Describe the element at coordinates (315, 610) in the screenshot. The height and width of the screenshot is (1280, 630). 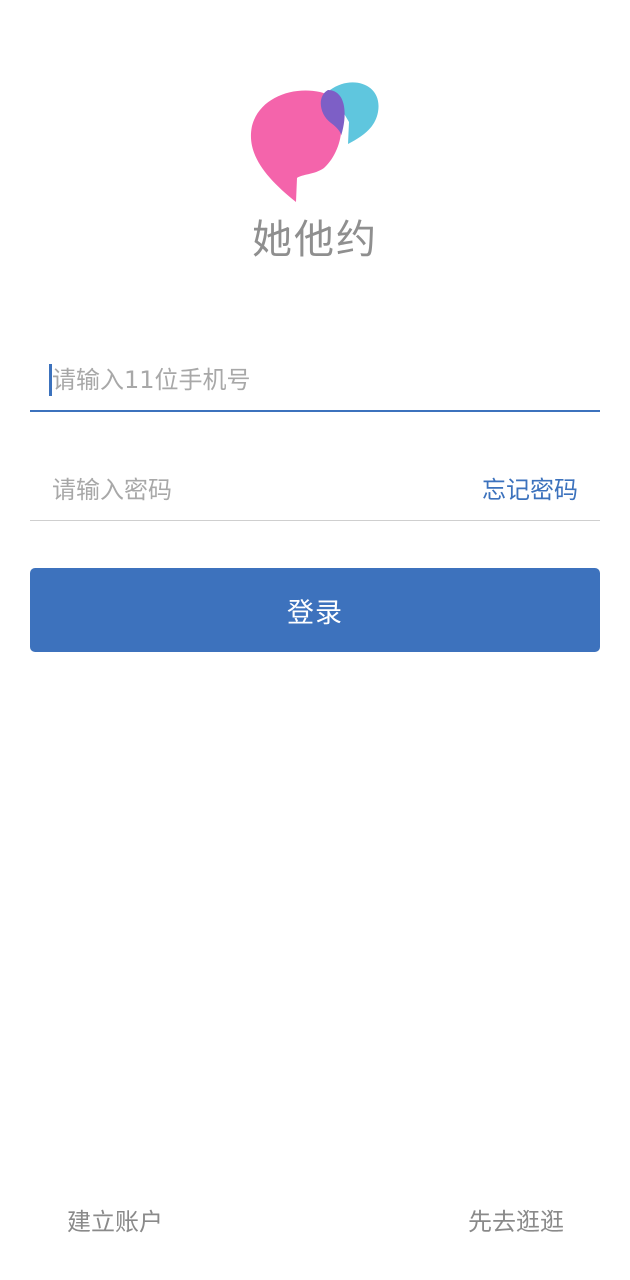
I see `login-button: 登录` at that location.